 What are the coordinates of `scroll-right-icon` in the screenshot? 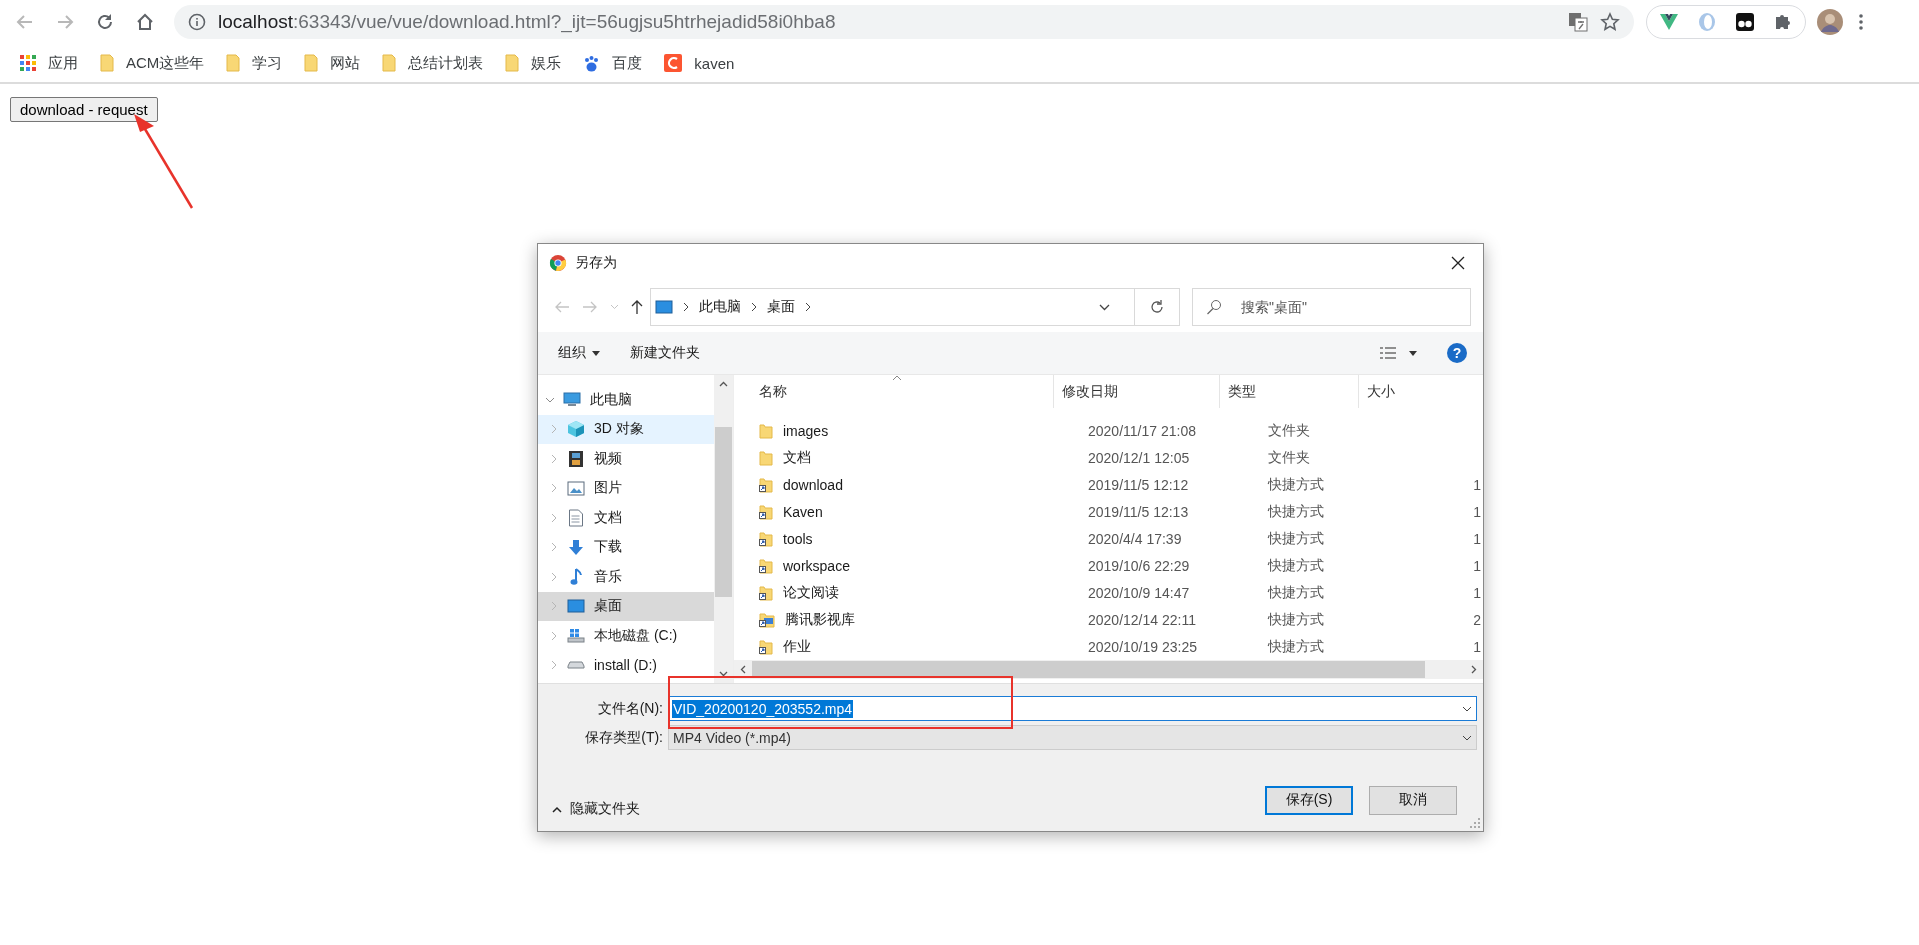 It's located at (1474, 669).